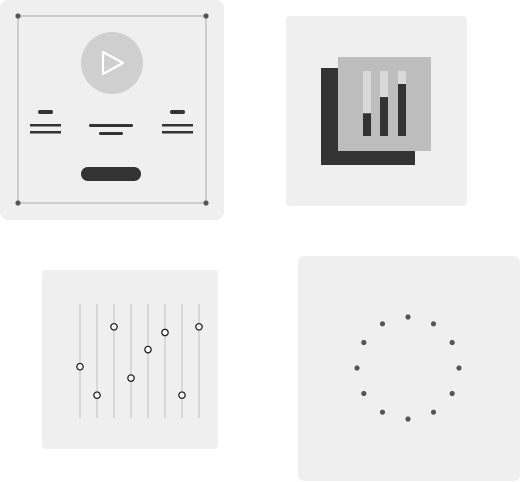  Describe the element at coordinates (112, 63) in the screenshot. I see `play-button-circle` at that location.